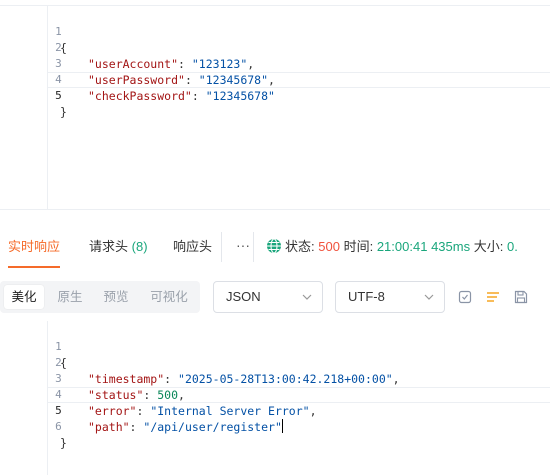 The height and width of the screenshot is (475, 550). I want to click on json-key: "error", so click(112, 411).